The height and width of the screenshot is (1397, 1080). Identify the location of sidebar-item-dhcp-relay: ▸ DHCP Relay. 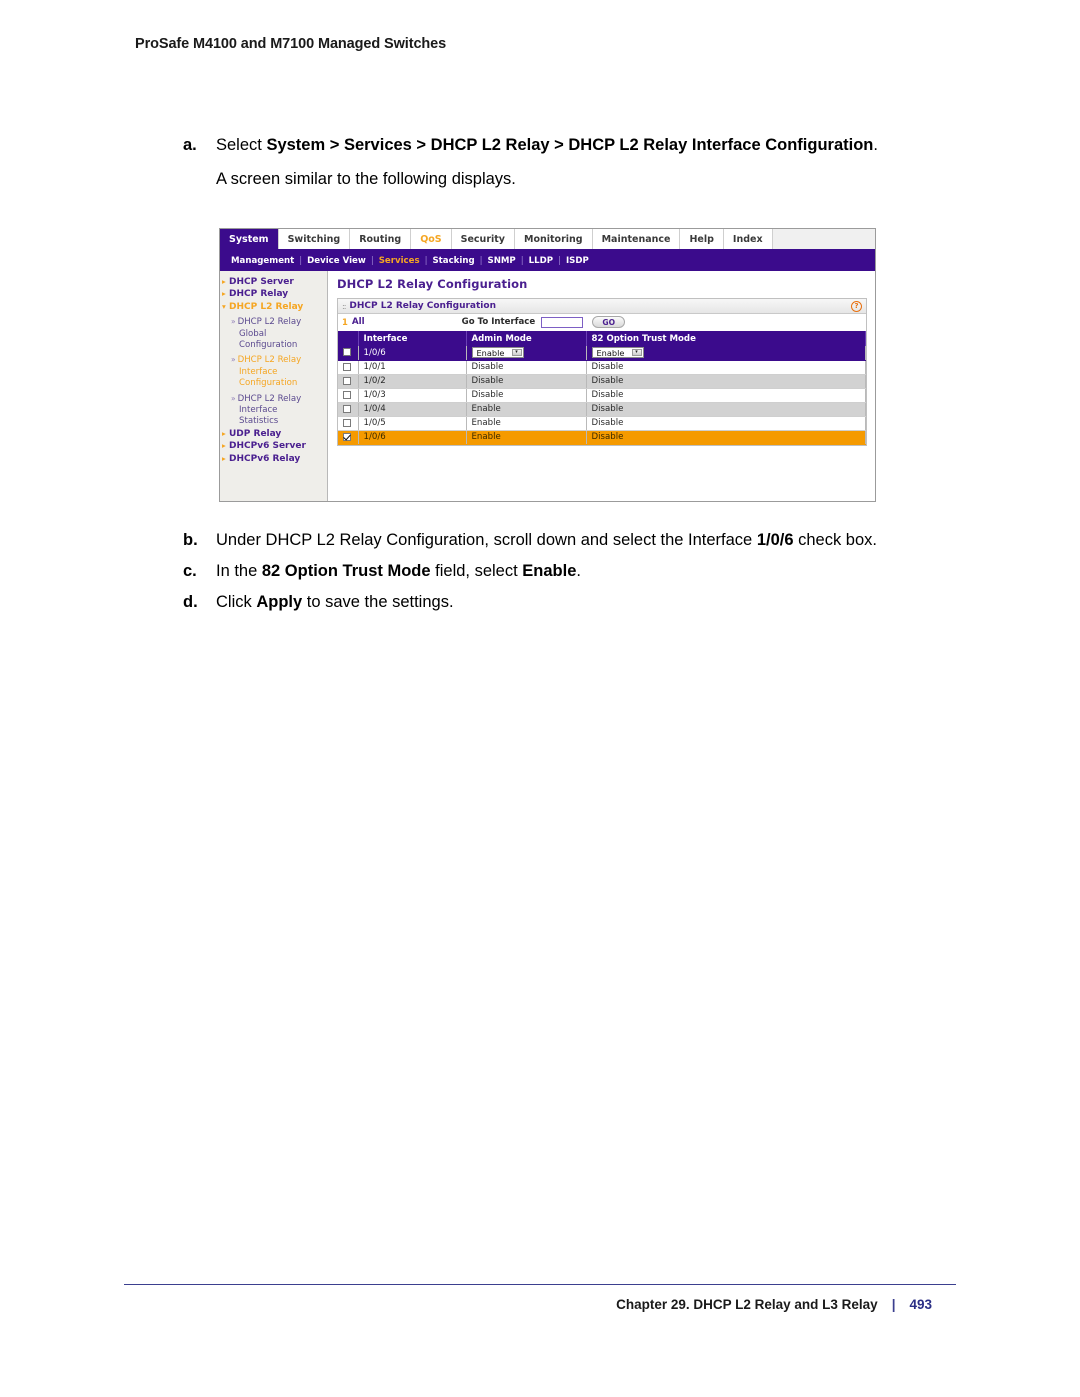
(274, 294).